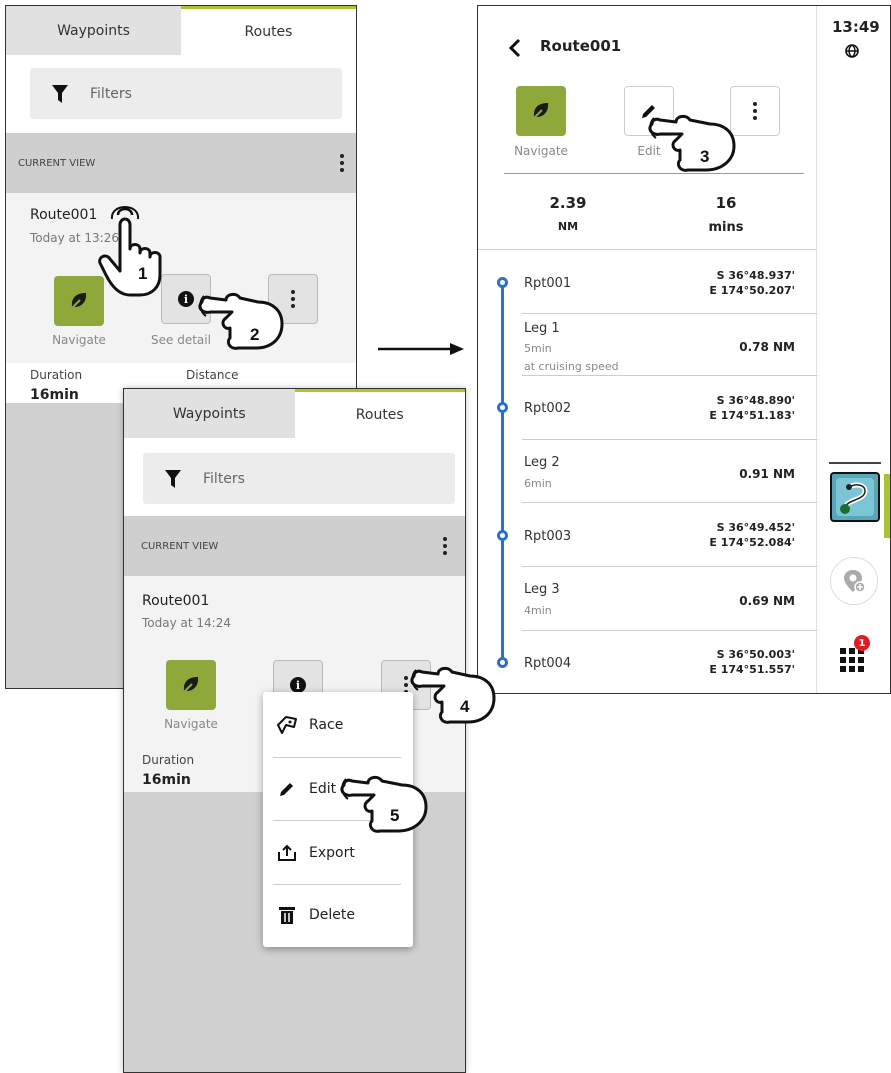  What do you see at coordinates (726, 227) in the screenshot?
I see `time-unit: mins` at bounding box center [726, 227].